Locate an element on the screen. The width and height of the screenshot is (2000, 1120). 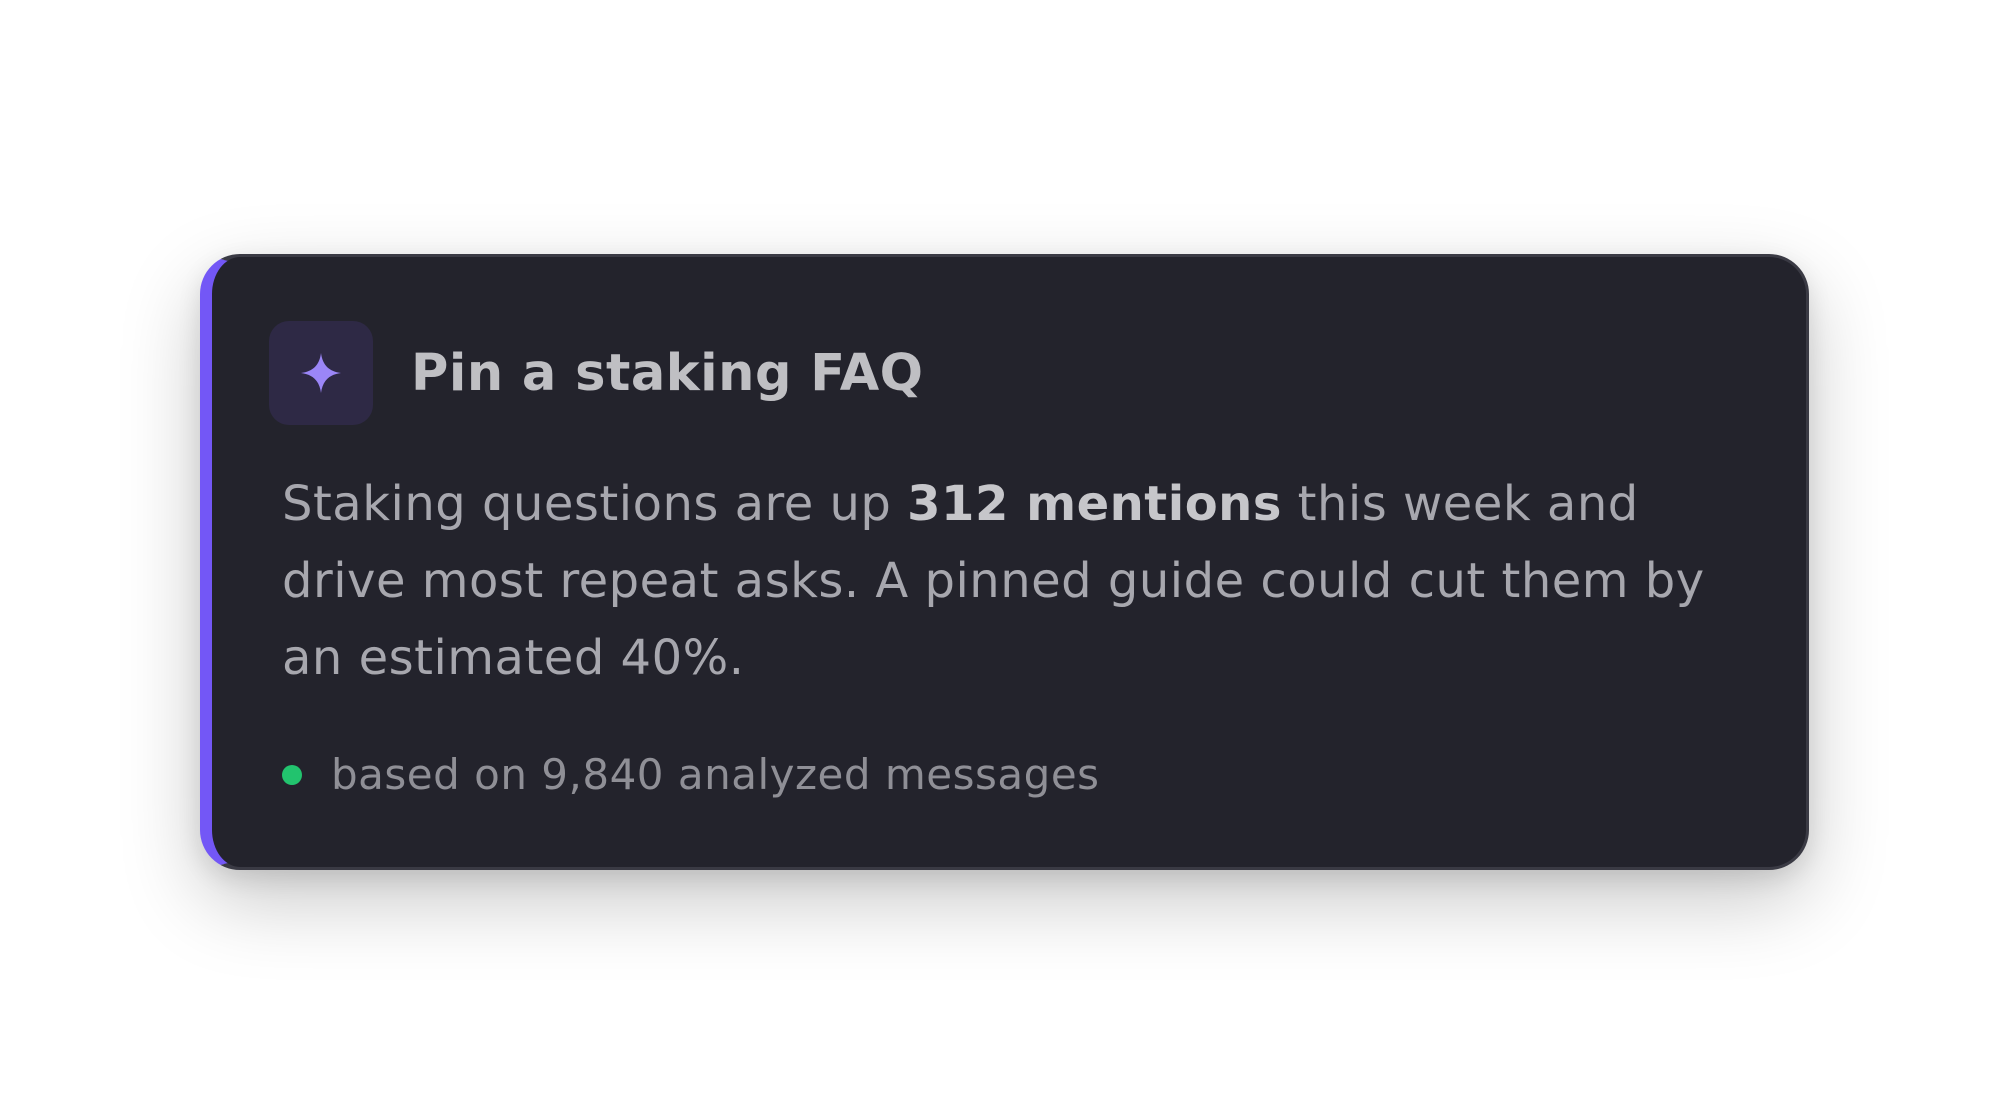
card-title: Pin a staking FAQ is located at coordinates (667, 373).